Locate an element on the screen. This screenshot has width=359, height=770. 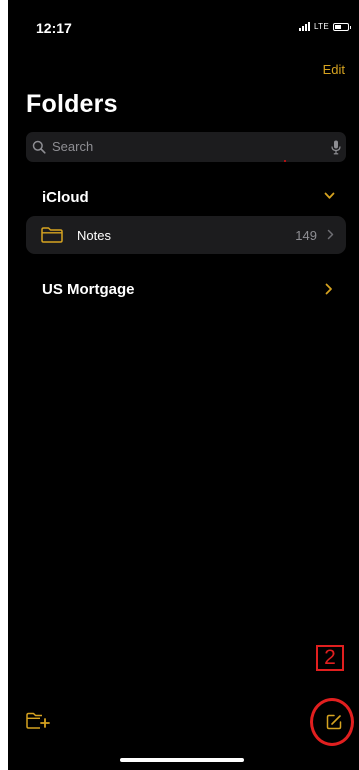
network-type: LTE is located at coordinates (321, 26).